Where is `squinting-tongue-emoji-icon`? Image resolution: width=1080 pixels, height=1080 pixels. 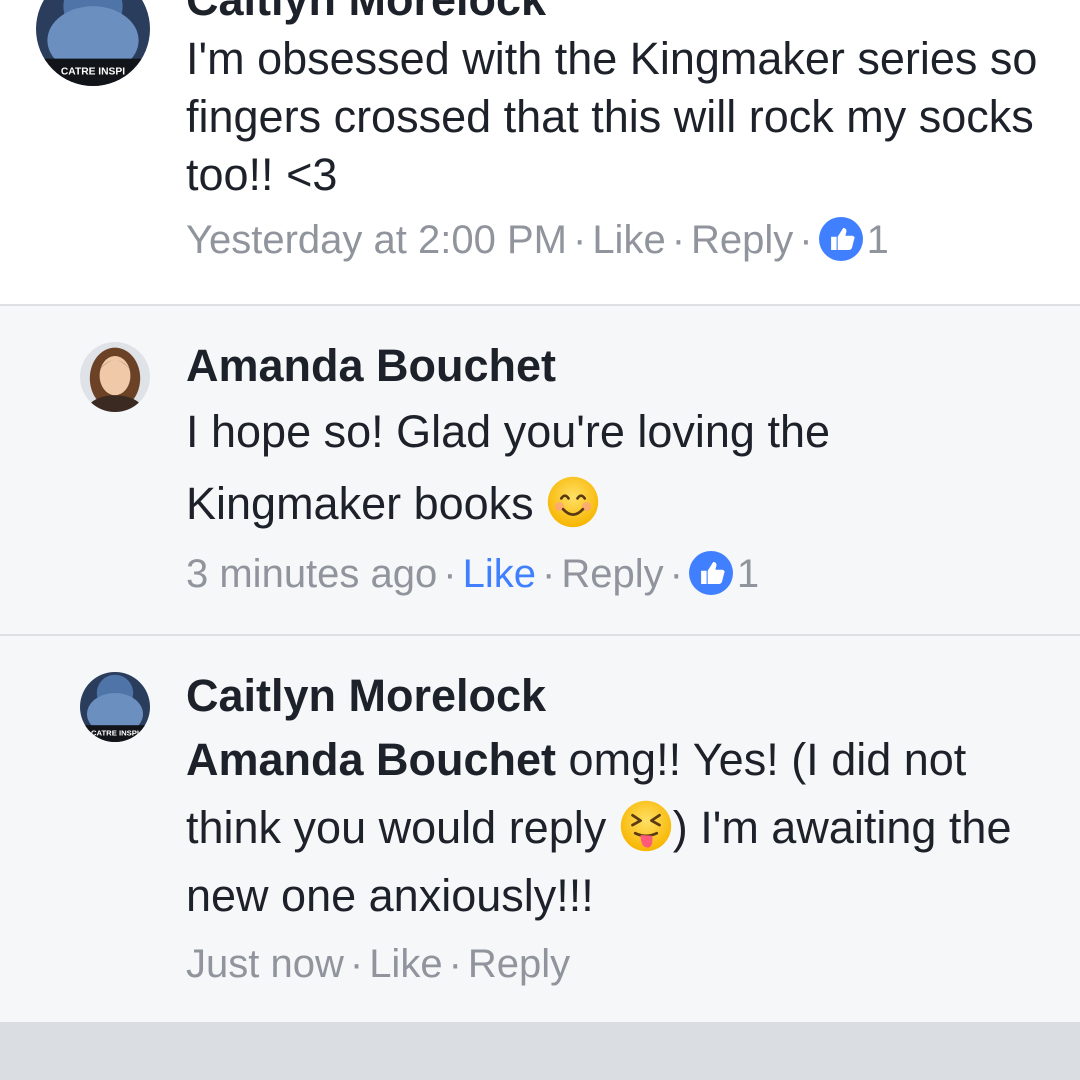
squinting-tongue-emoji-icon is located at coordinates (646, 826).